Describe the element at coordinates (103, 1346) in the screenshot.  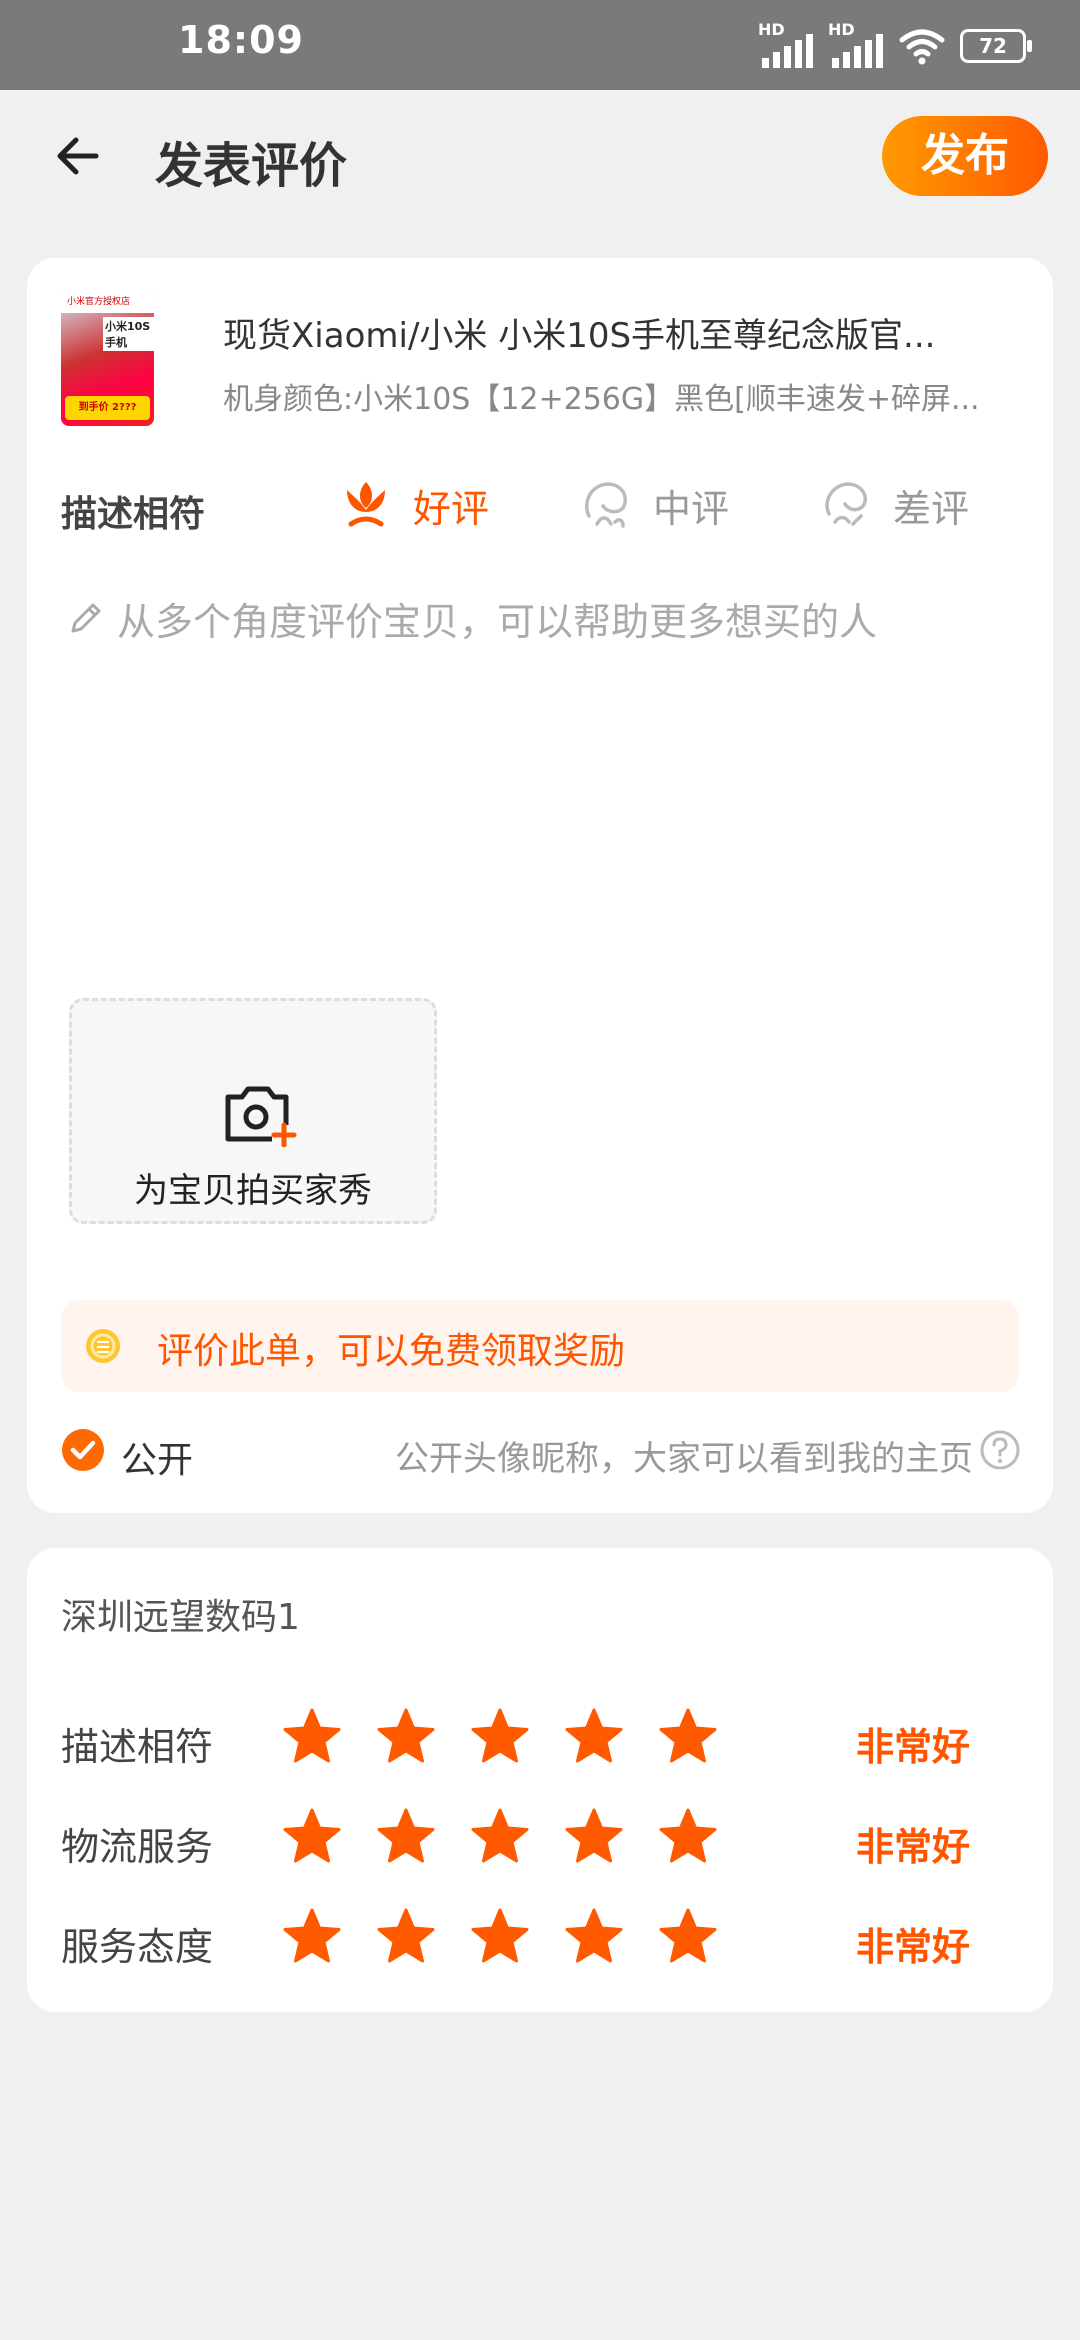
I see `coin-icon` at that location.